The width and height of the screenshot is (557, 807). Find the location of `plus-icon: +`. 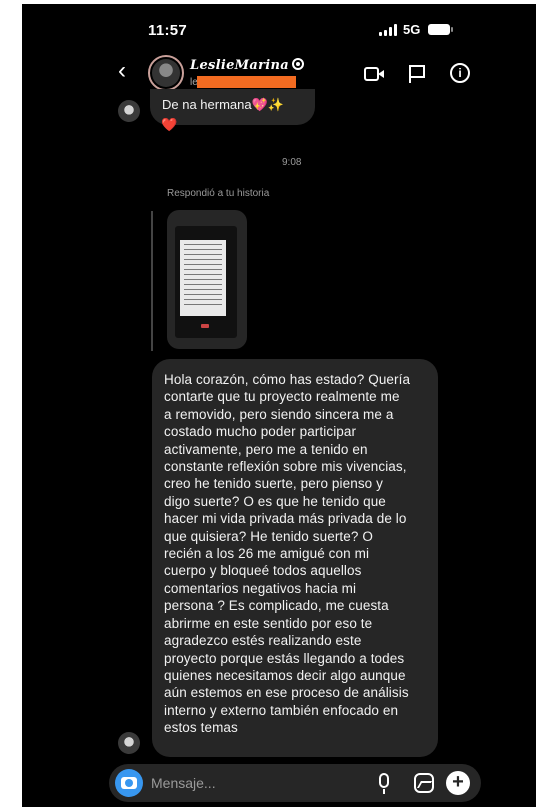

plus-icon: + is located at coordinates (458, 783).